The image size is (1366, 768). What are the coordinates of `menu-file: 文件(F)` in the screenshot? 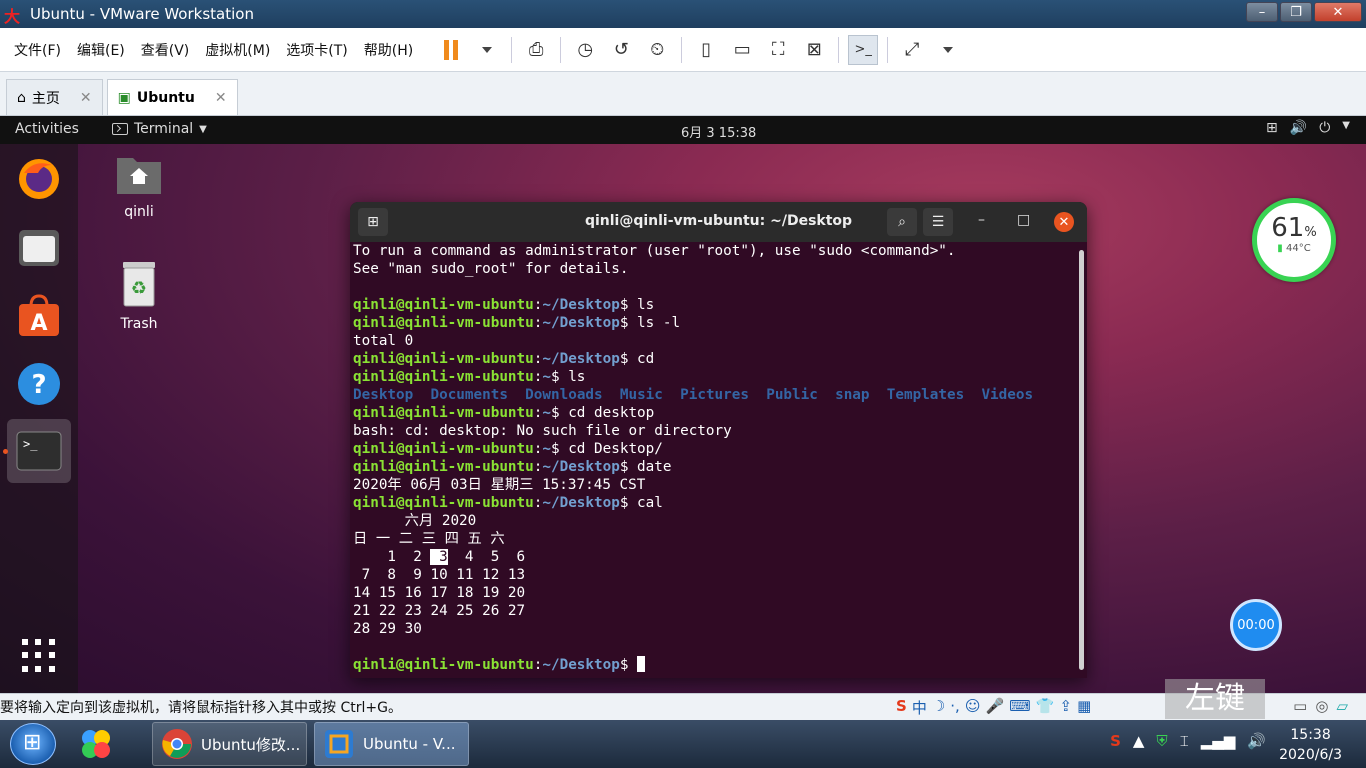 It's located at (37, 50).